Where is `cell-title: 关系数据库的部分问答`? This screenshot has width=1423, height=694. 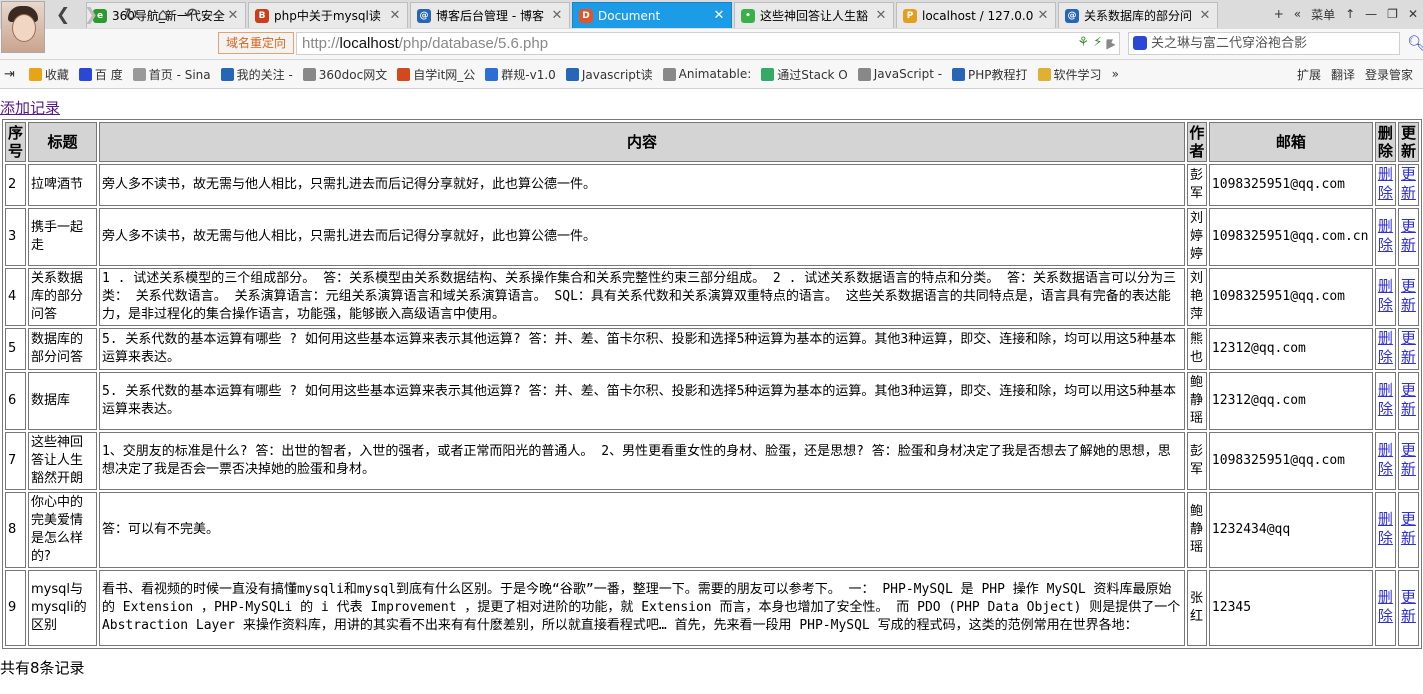 cell-title: 关系数据库的部分问答 is located at coordinates (62, 297).